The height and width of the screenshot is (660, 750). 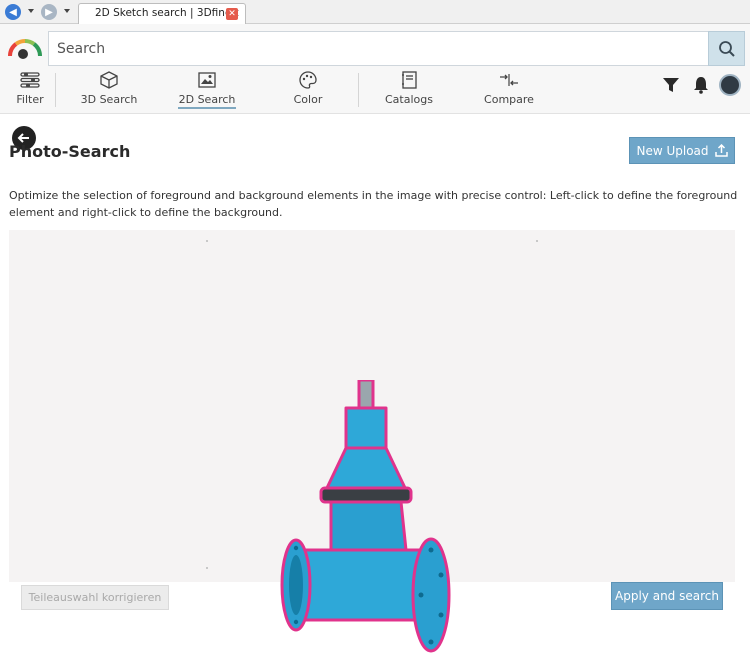 I want to click on page-title: Photo-Search, so click(x=70, y=151).